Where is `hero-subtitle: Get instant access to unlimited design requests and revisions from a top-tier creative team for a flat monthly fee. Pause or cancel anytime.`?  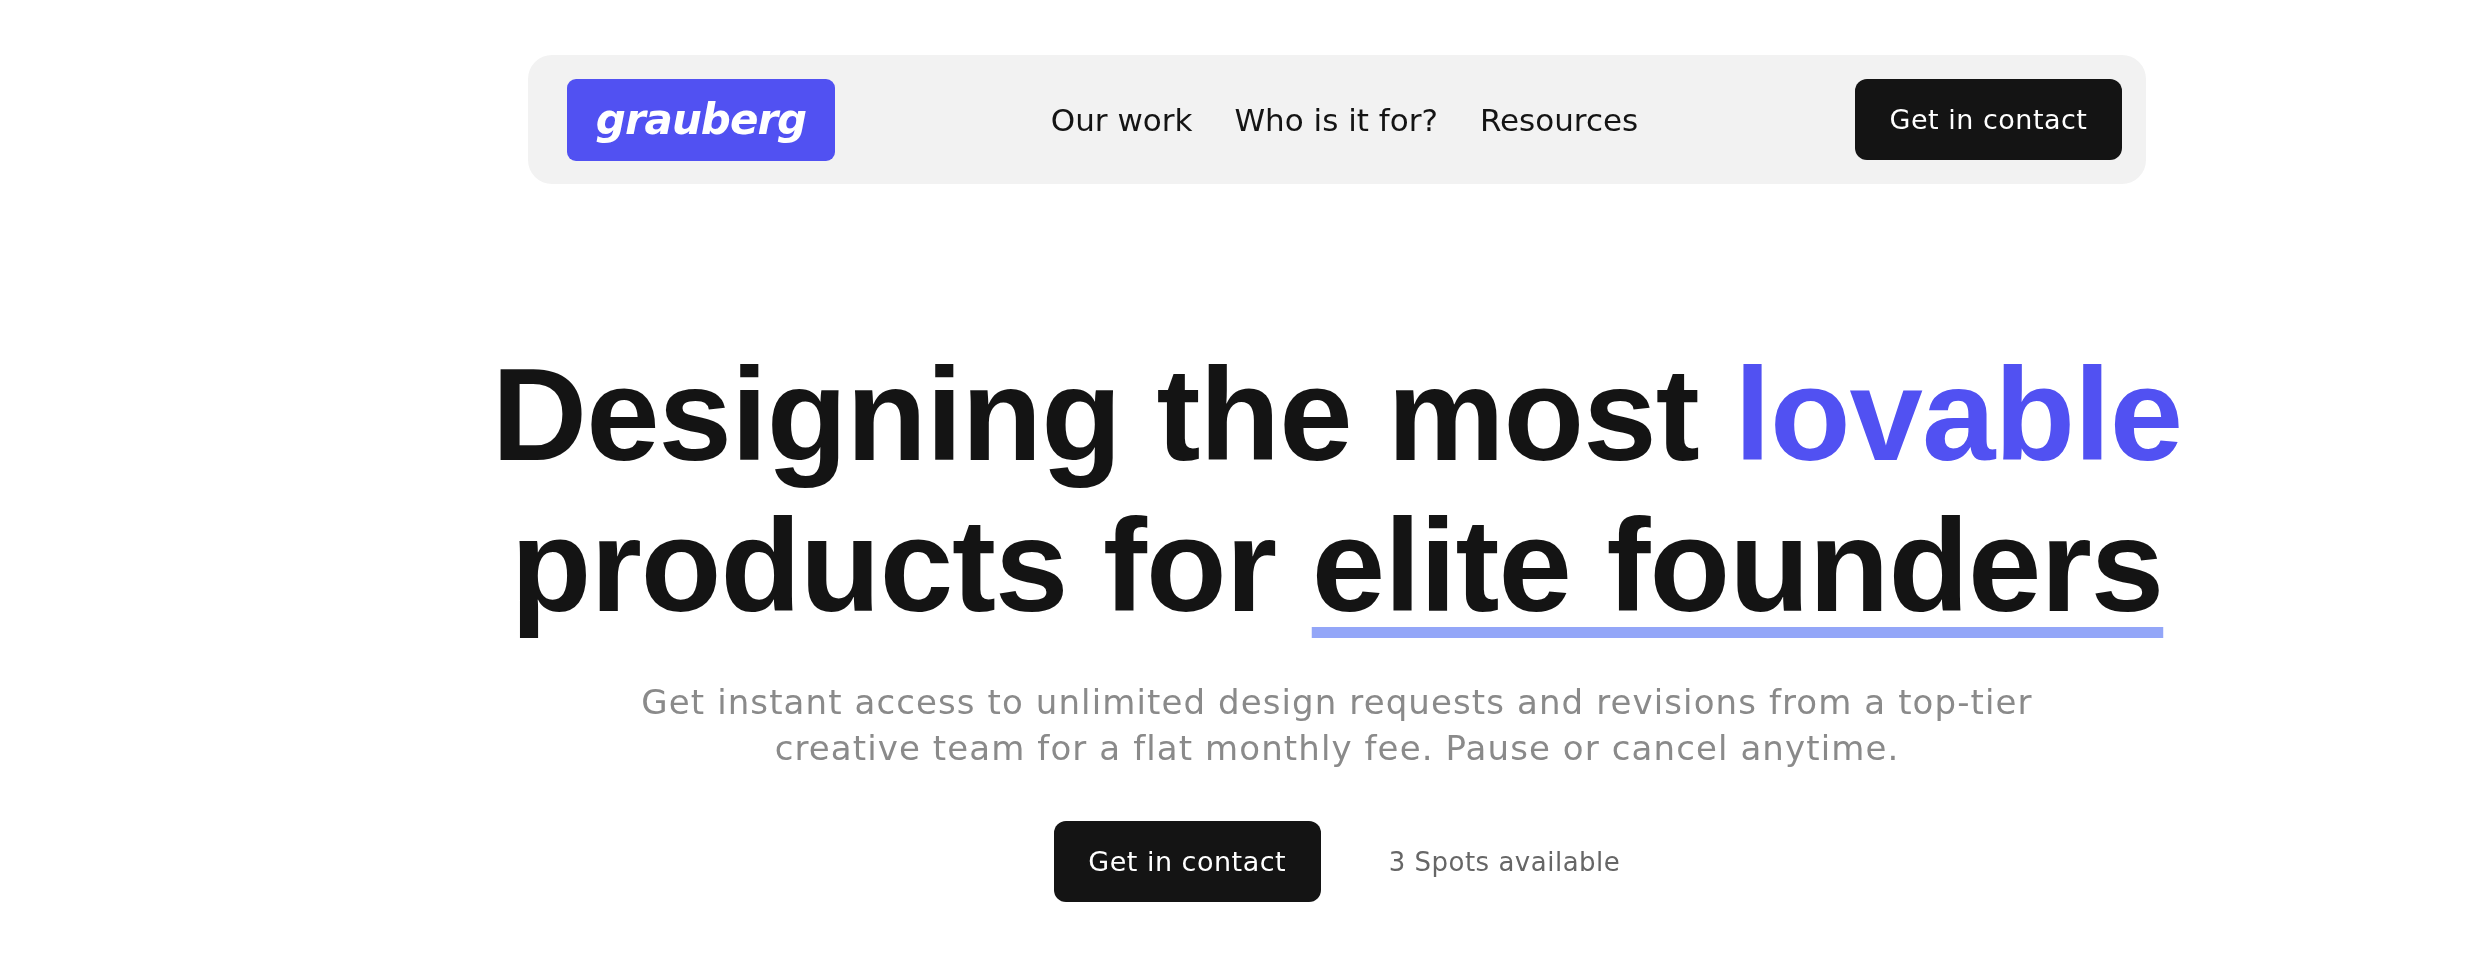
hero-subtitle: Get instant access to unlimited design requests and revisions from a top-tier creative team for a flat monthly fee. Pause or cancel anytime. is located at coordinates (1337, 725).